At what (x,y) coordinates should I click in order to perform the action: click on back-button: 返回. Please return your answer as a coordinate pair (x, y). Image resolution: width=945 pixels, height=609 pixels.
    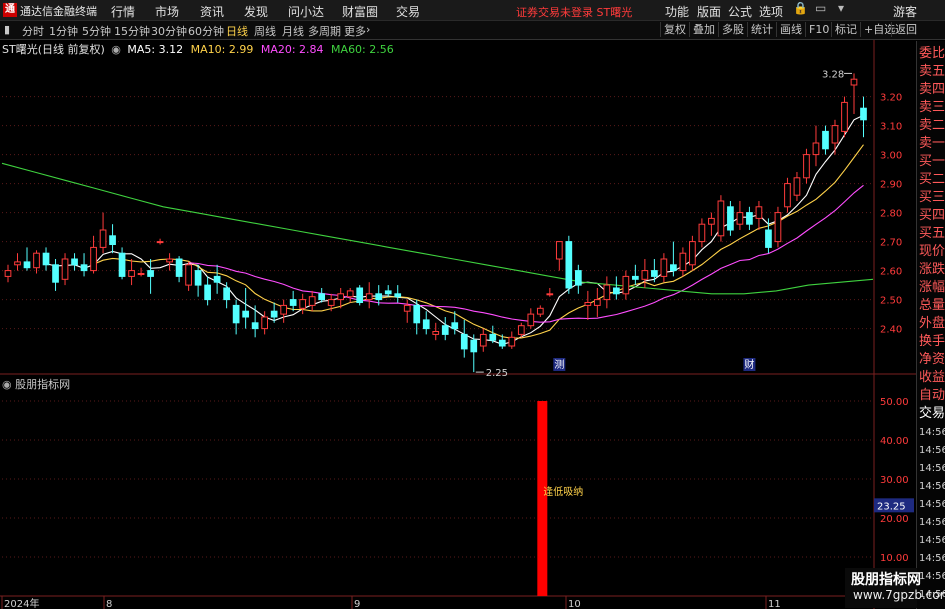
    Looking at the image, I should click on (905, 29).